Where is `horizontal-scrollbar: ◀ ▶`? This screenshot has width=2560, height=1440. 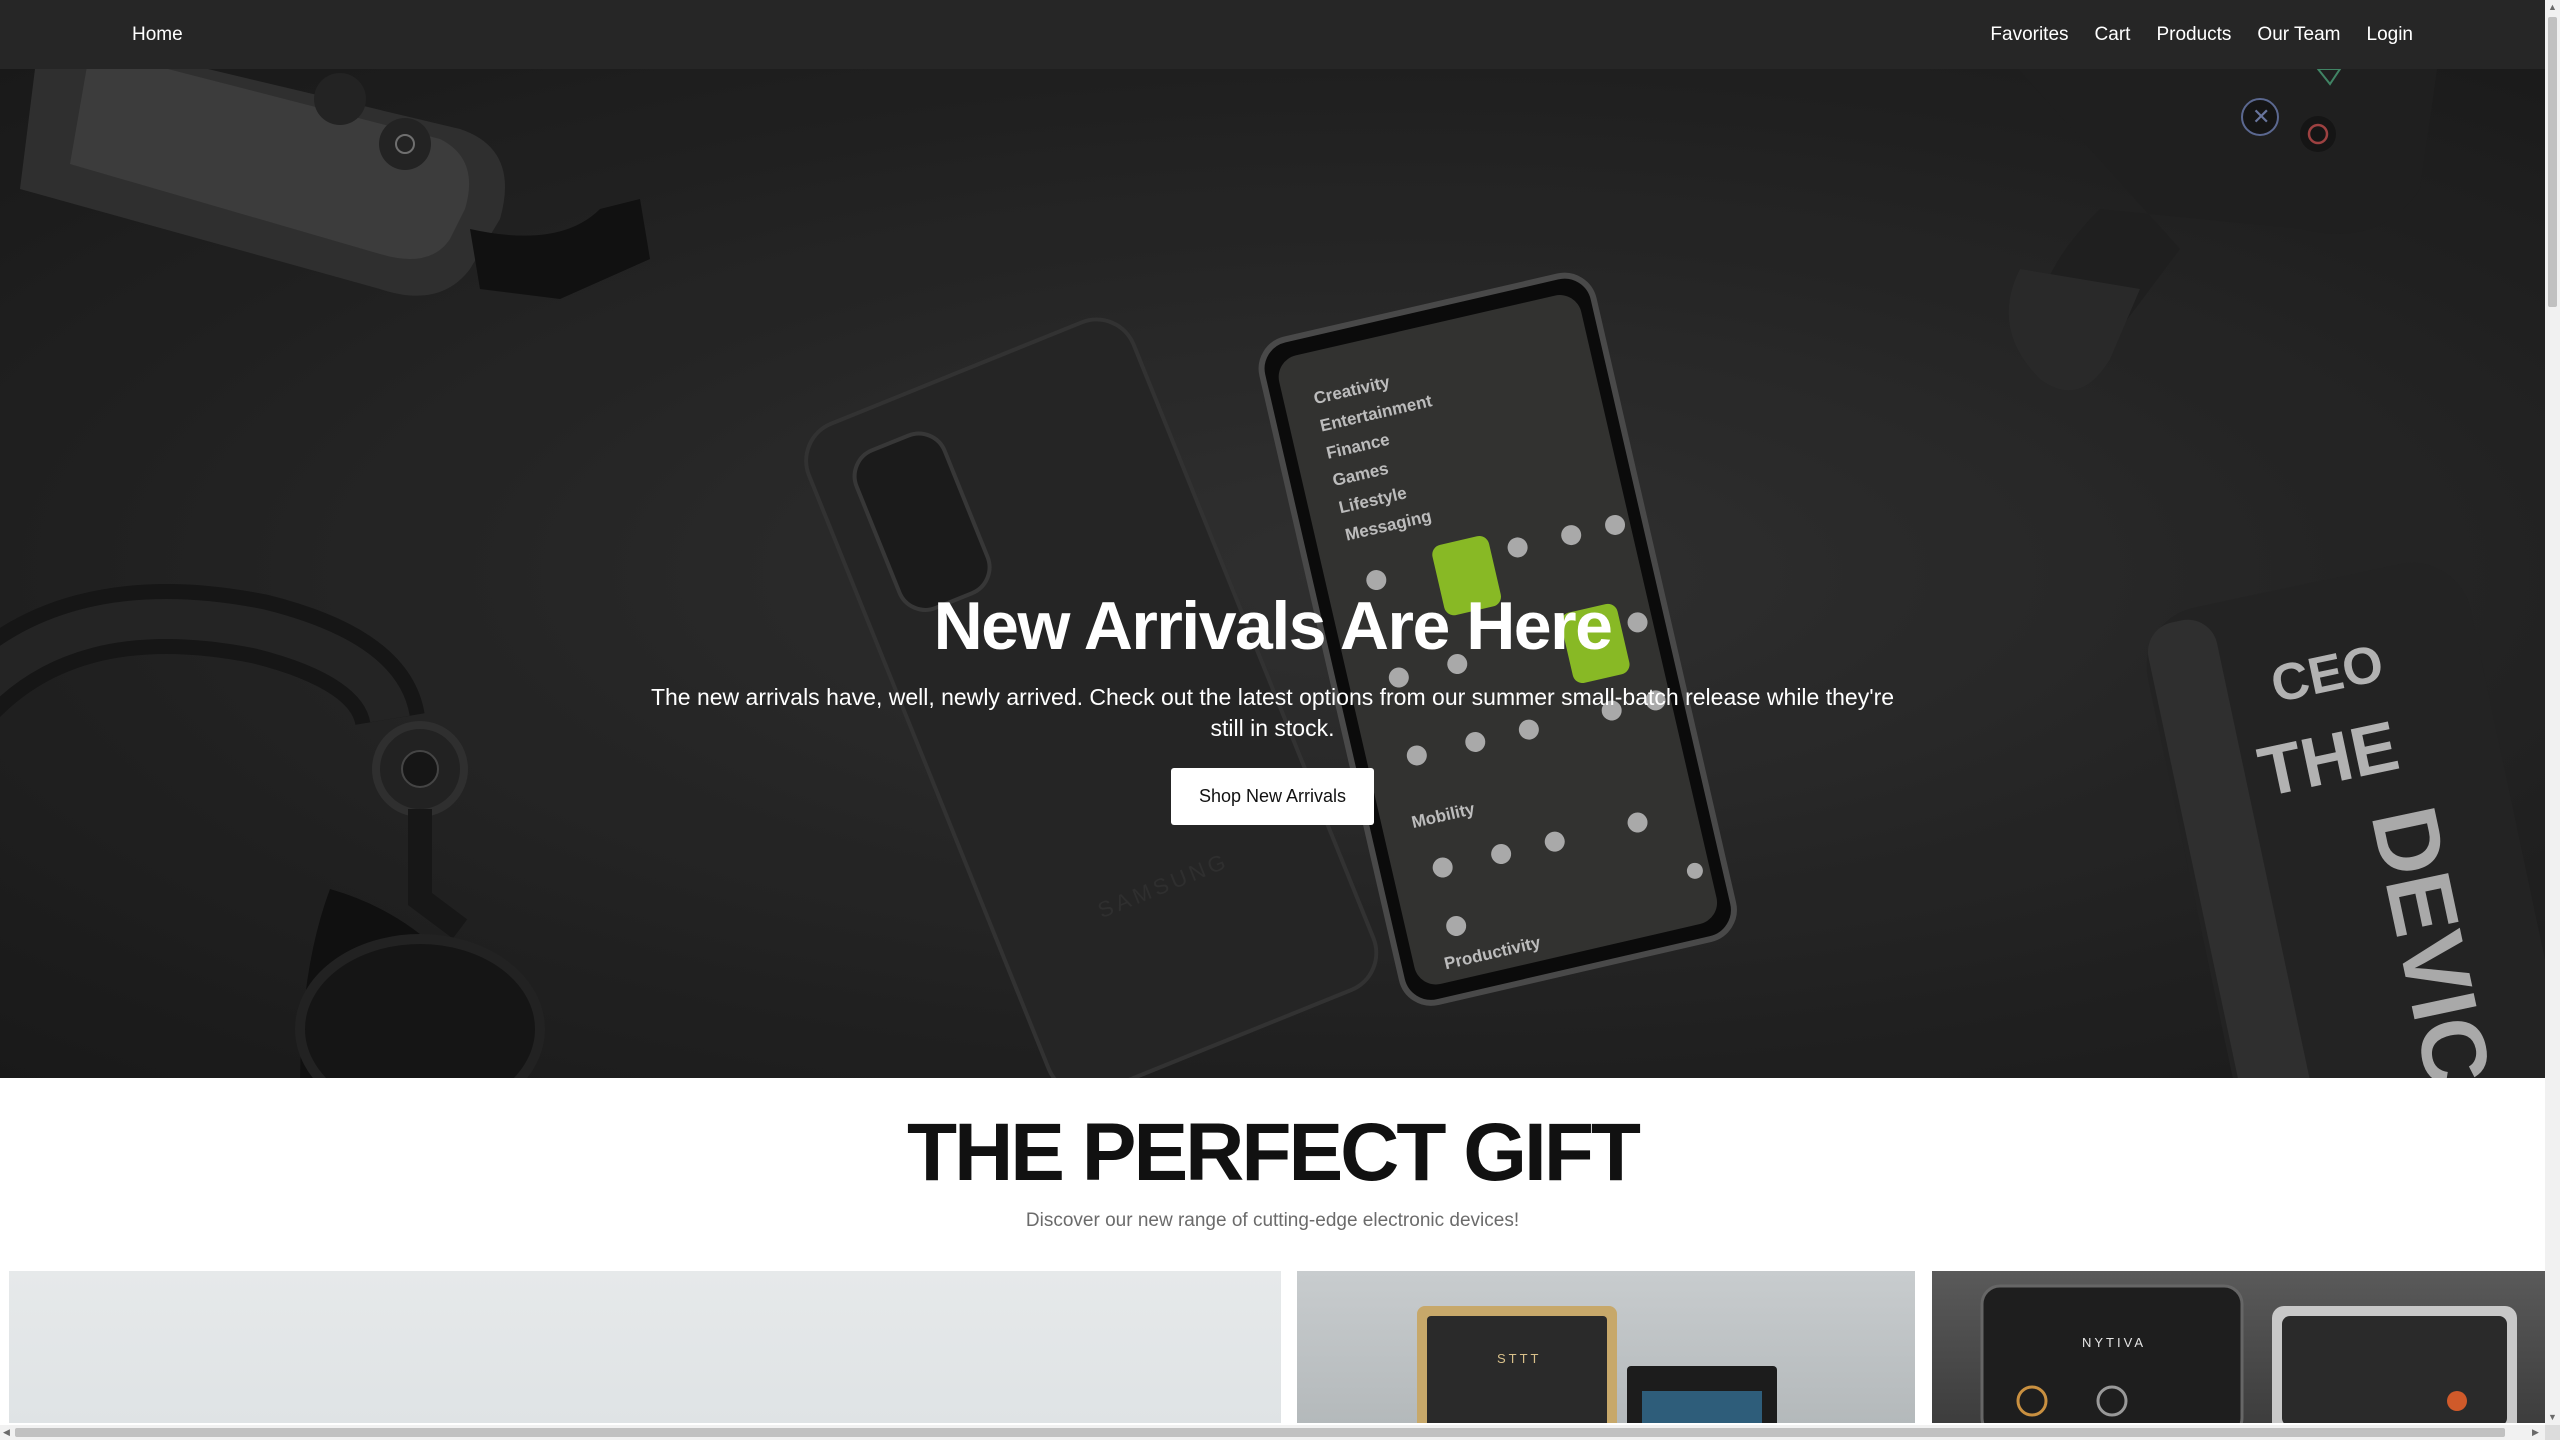 horizontal-scrollbar: ◀ ▶ is located at coordinates (1272, 1432).